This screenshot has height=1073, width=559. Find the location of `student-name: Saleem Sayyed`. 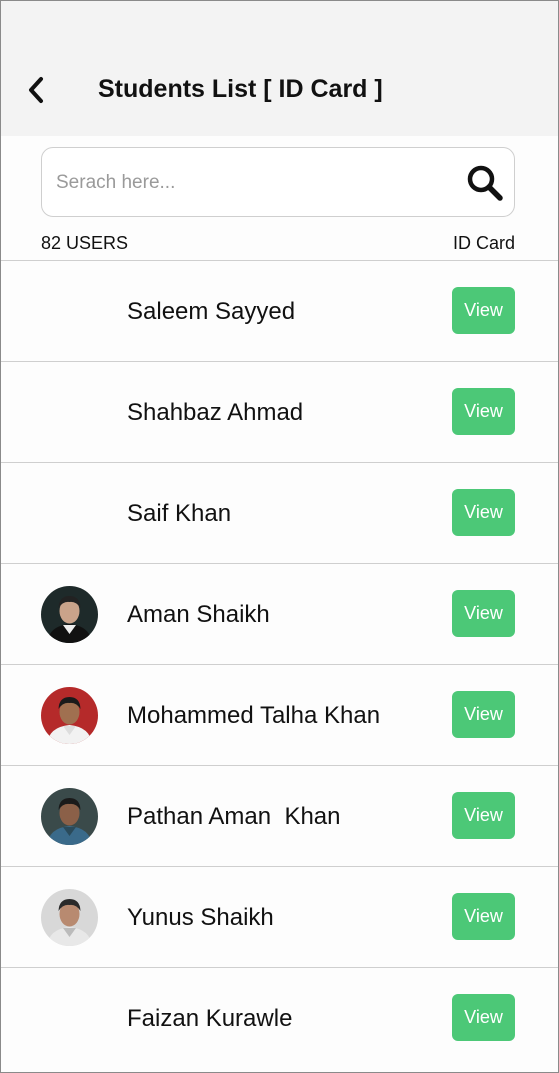

student-name: Saleem Sayyed is located at coordinates (211, 311).